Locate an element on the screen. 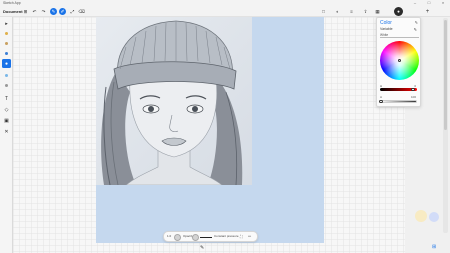 This screenshot has height=253, width=450. add-icon: + is located at coordinates (427, 11).